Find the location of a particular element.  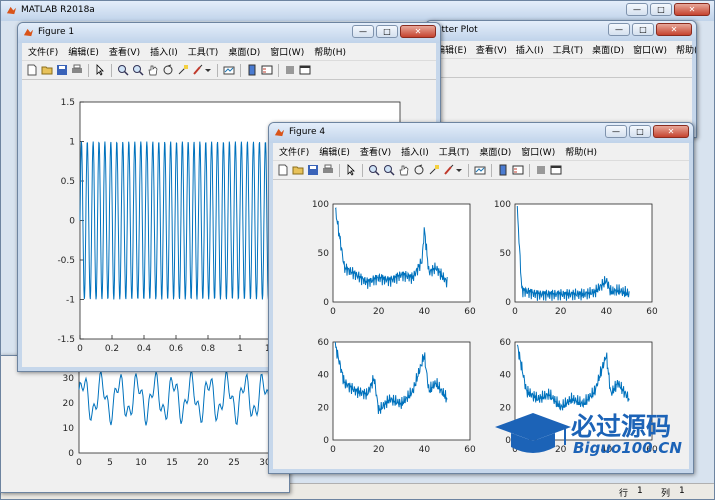

x-tick-label: 0.8 is located at coordinates (208, 349).